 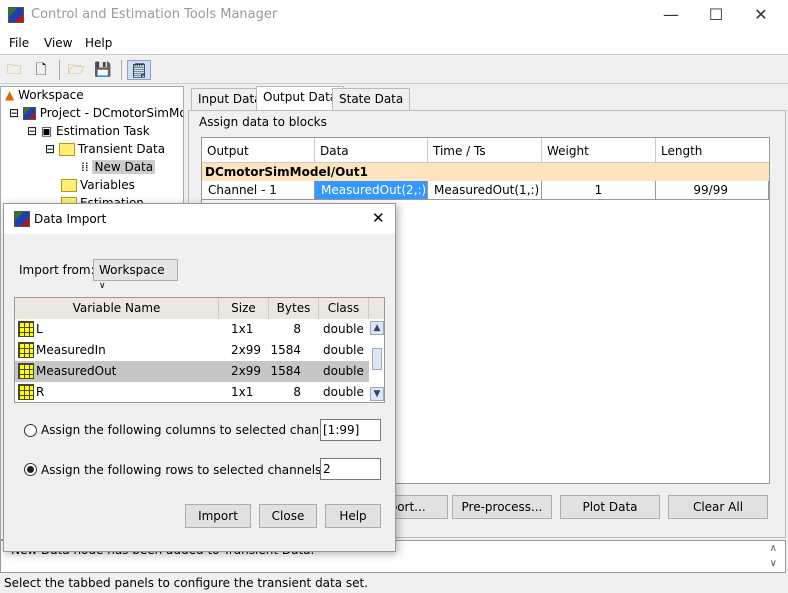 I want to click on menu-file: File, so click(x=19, y=43).